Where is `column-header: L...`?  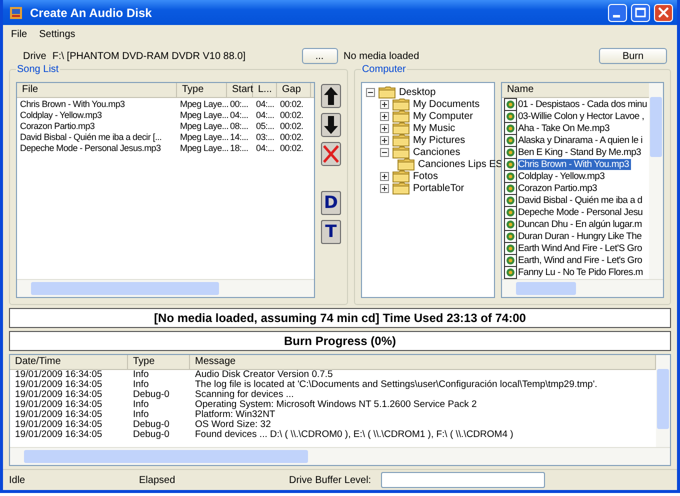 column-header: L... is located at coordinates (265, 90).